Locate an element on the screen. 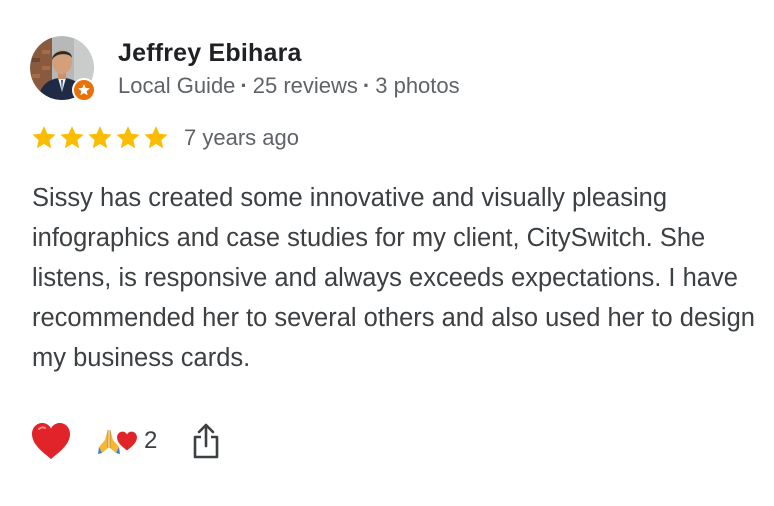  review-actions: 2 is located at coordinates (126, 441).